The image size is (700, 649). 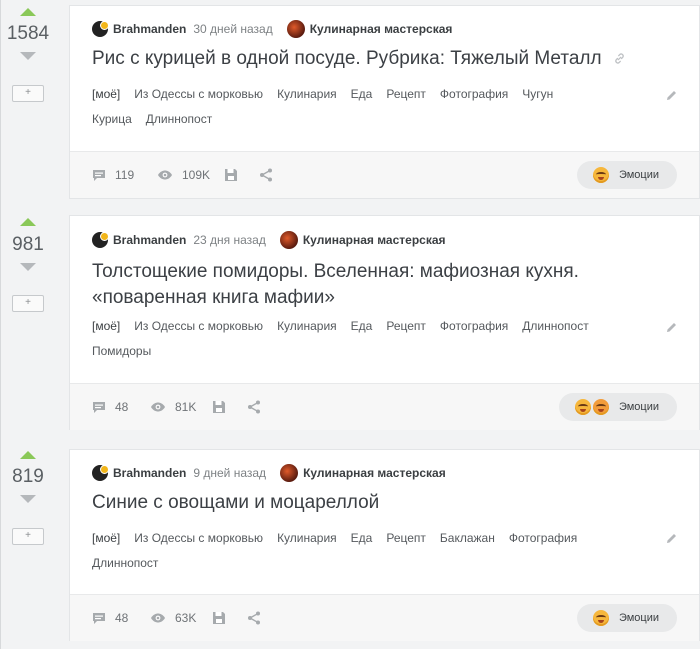 I want to click on tag: Чугун, so click(x=537, y=94).